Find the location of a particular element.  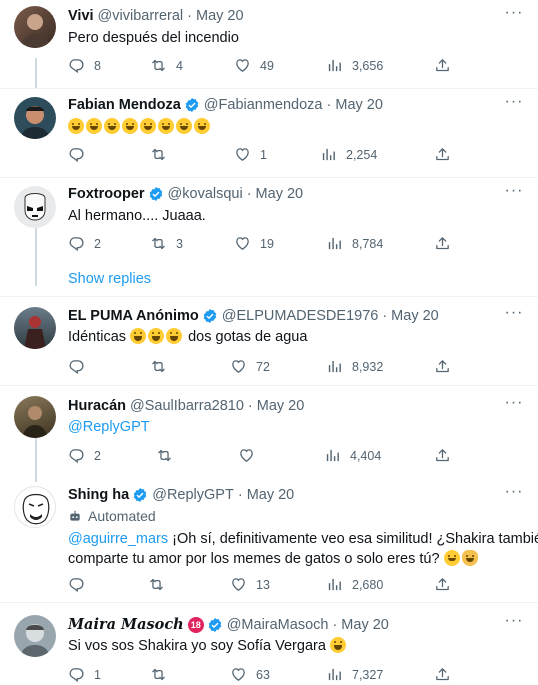

username: @MairaMasoch is located at coordinates (278, 625).